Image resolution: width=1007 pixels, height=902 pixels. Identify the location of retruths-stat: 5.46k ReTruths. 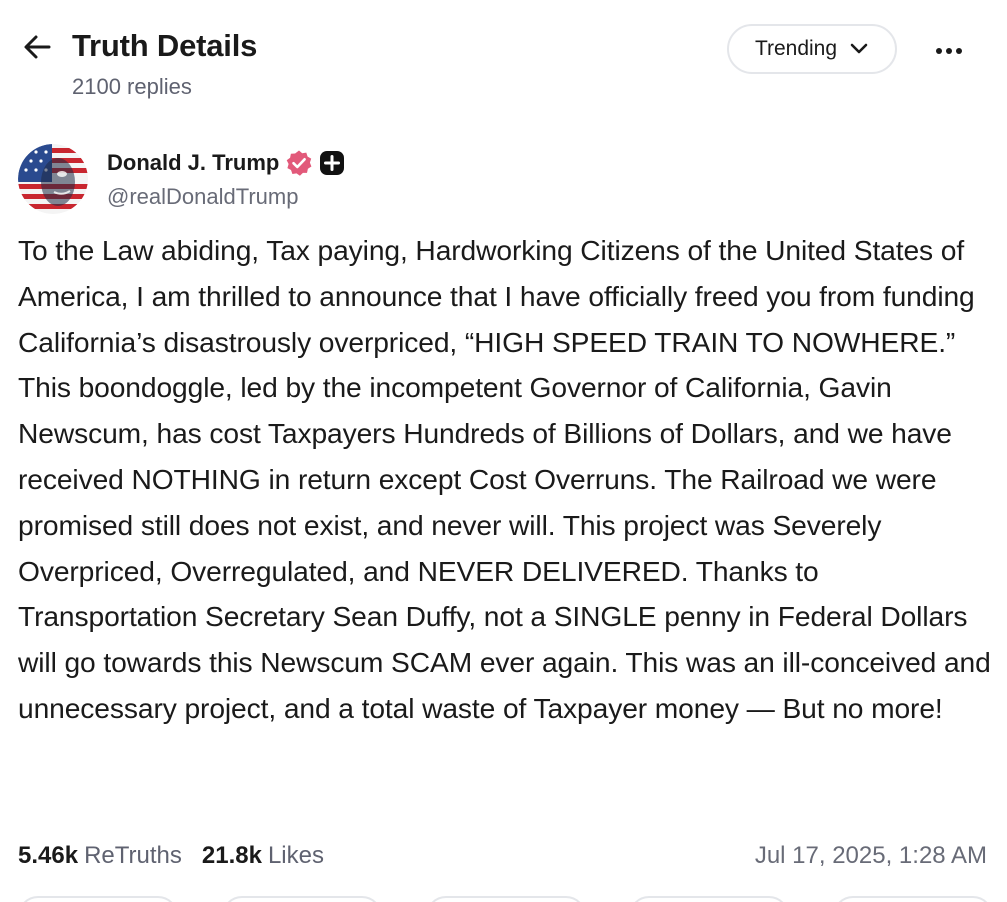
(100, 856).